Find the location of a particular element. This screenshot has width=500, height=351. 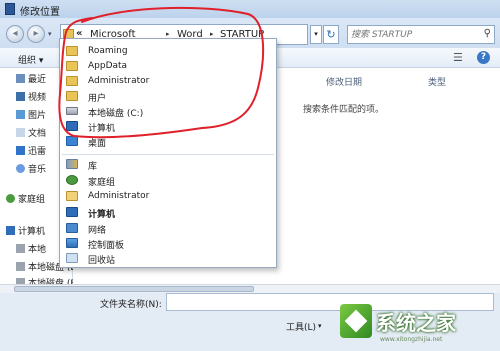

dropdown-item-computer: 计算机 is located at coordinates (166, 127).